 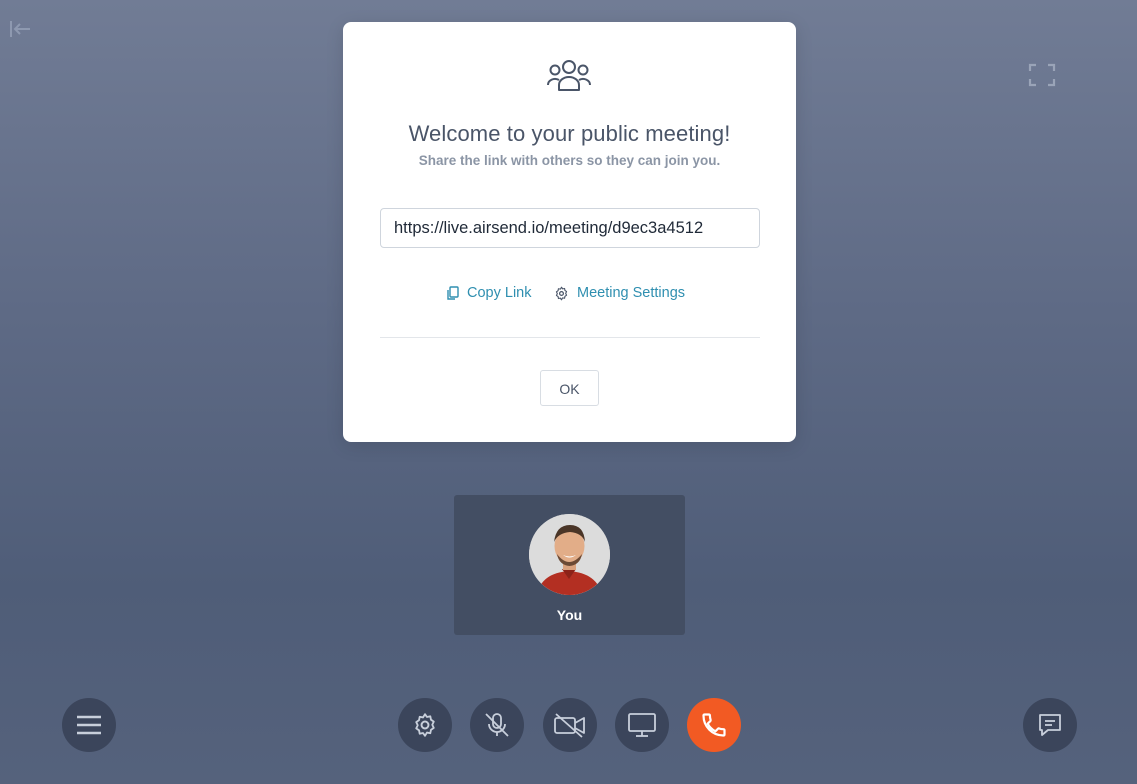 What do you see at coordinates (570, 228) in the screenshot?
I see `meeting-link-input` at bounding box center [570, 228].